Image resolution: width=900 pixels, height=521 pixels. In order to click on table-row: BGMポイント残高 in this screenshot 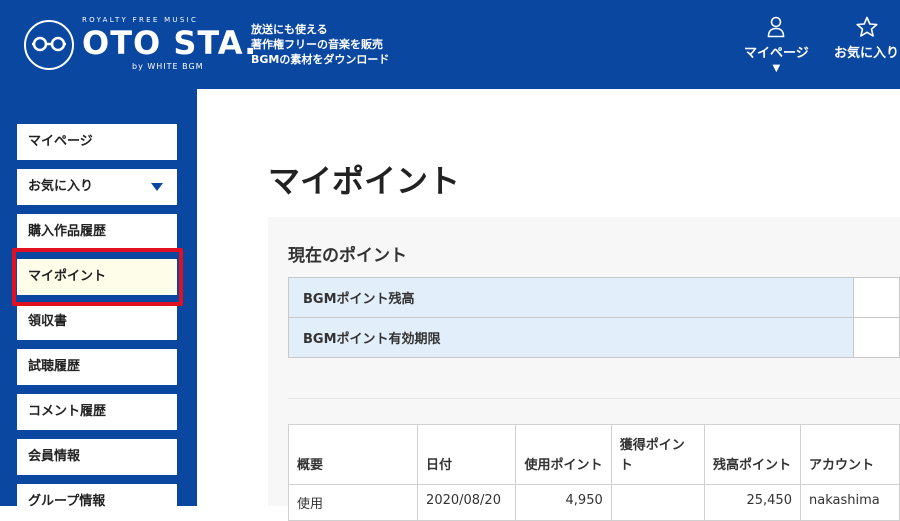, I will do `click(594, 297)`.